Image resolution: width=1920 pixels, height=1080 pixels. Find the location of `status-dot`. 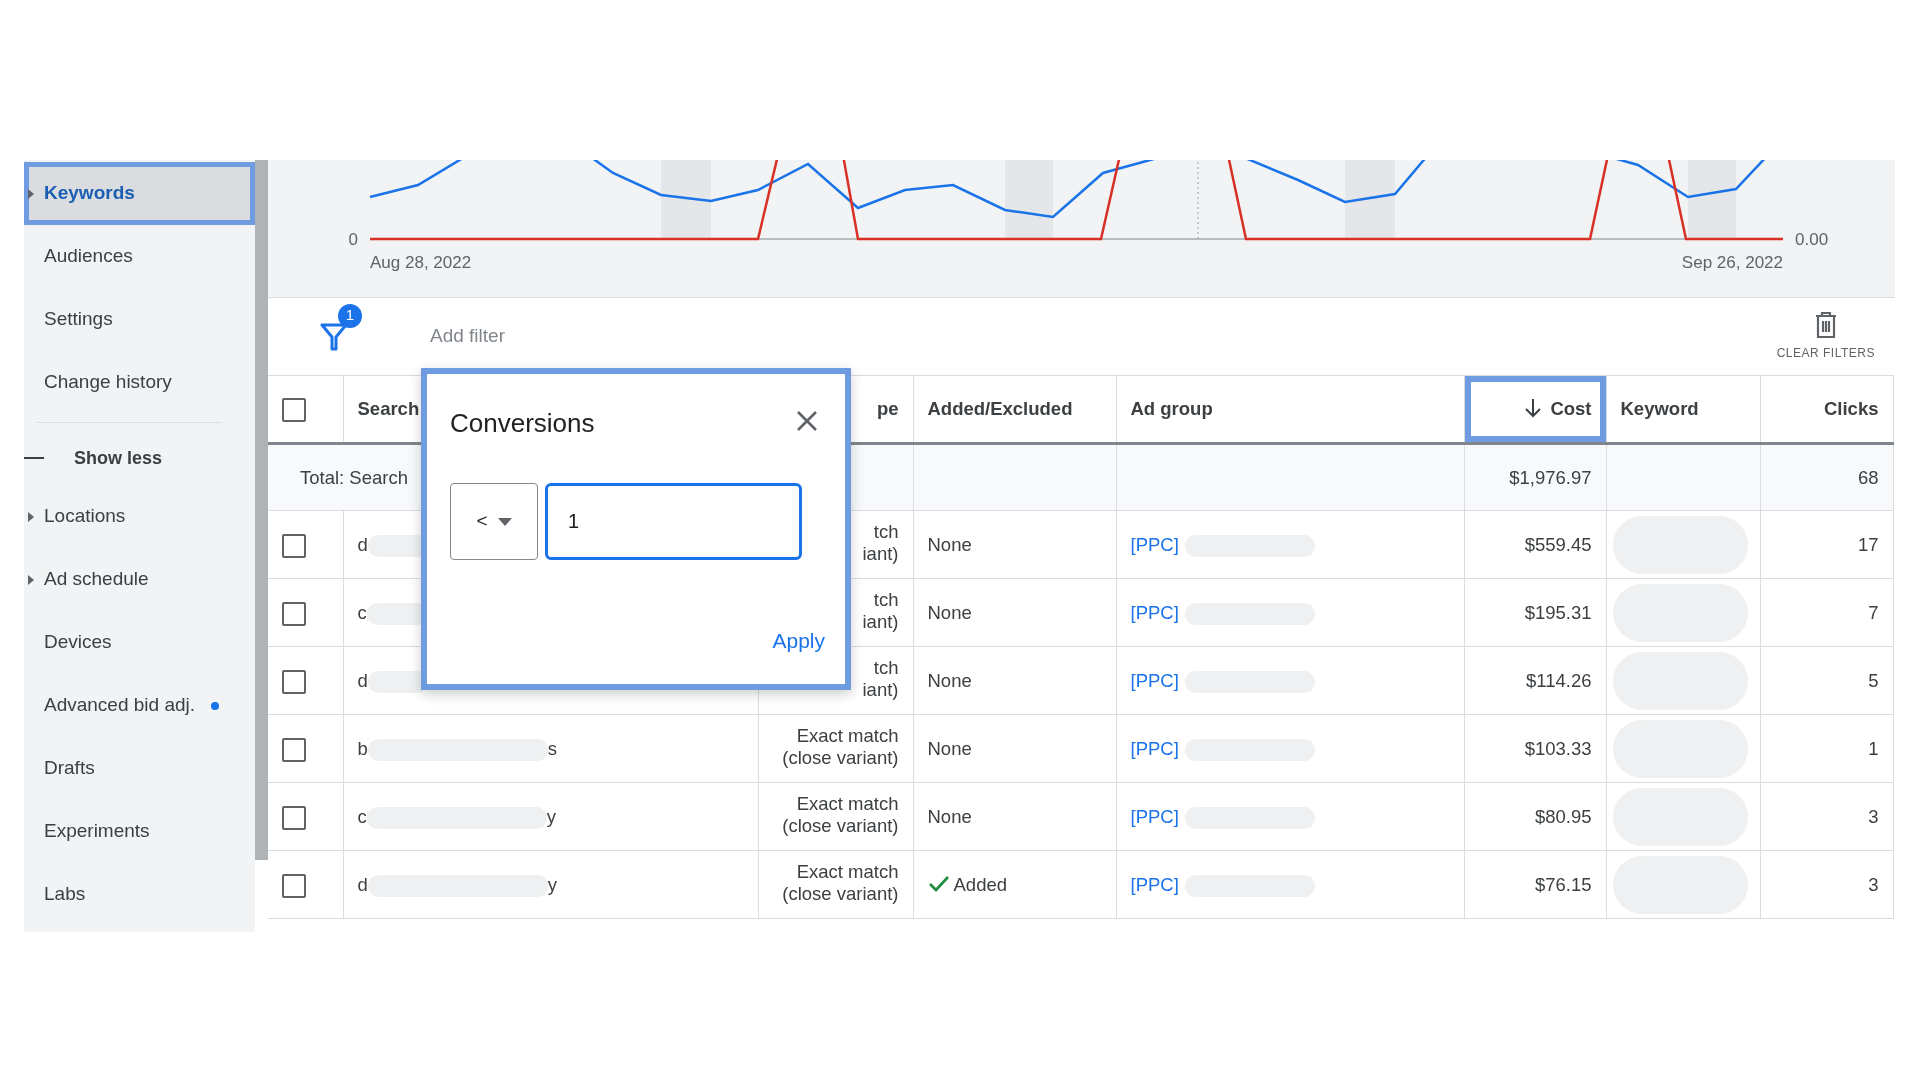

status-dot is located at coordinates (215, 705).